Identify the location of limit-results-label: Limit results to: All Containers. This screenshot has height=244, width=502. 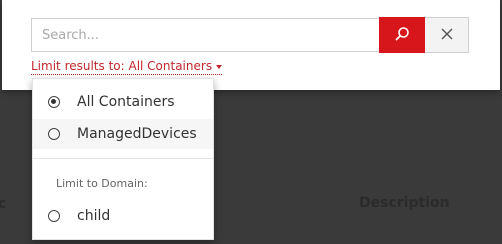
(122, 66).